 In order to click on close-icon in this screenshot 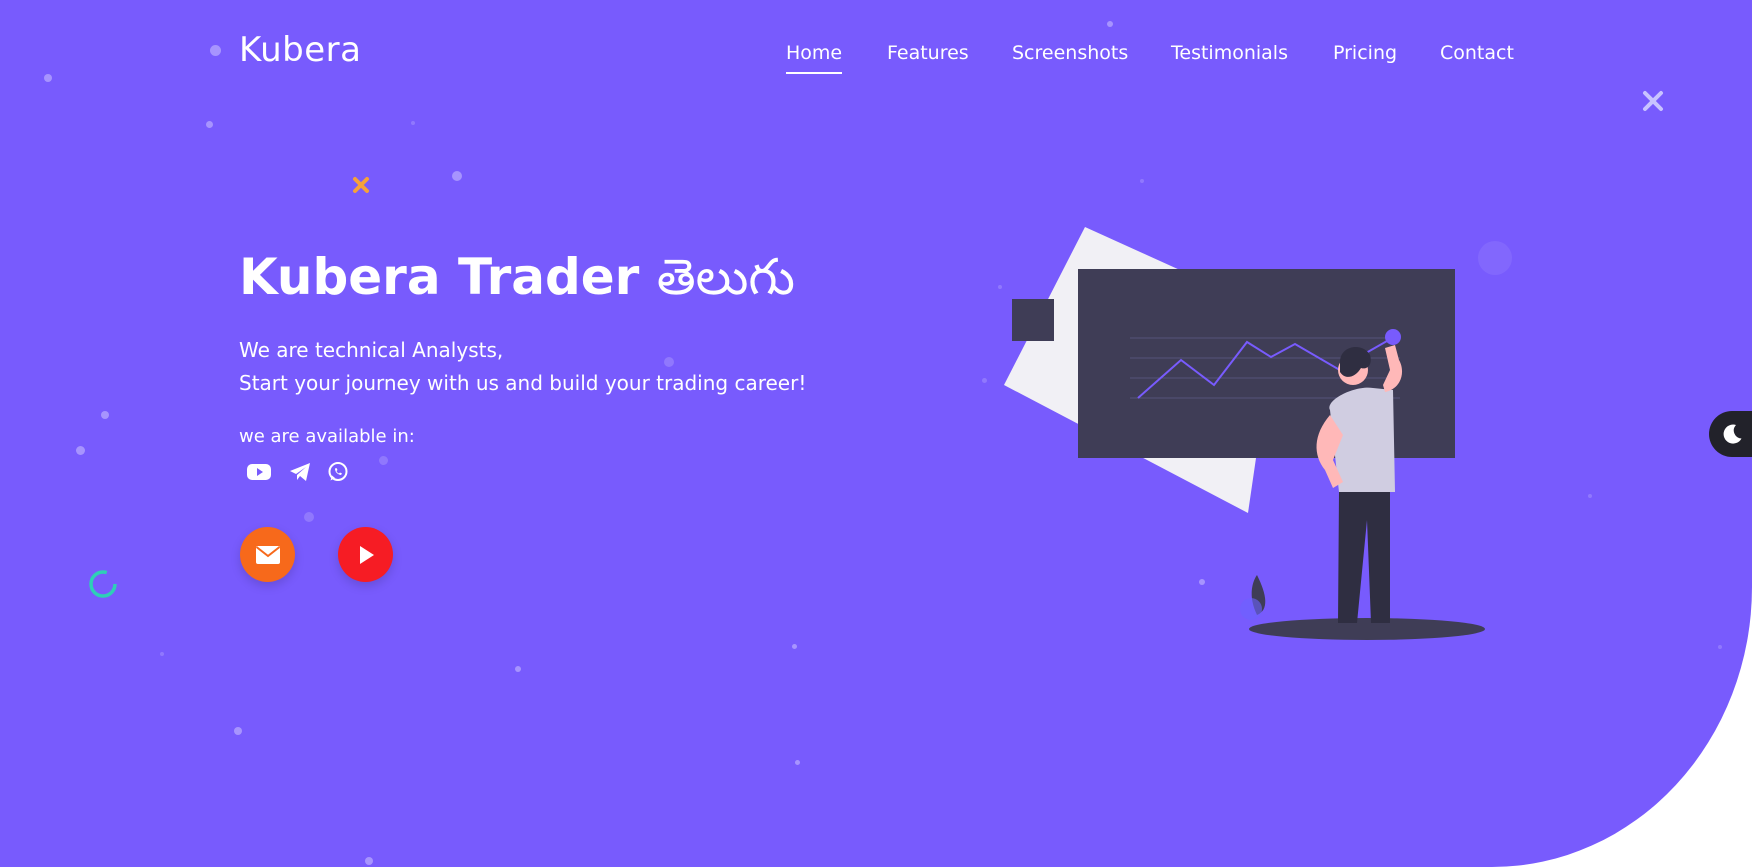, I will do `click(1653, 101)`.